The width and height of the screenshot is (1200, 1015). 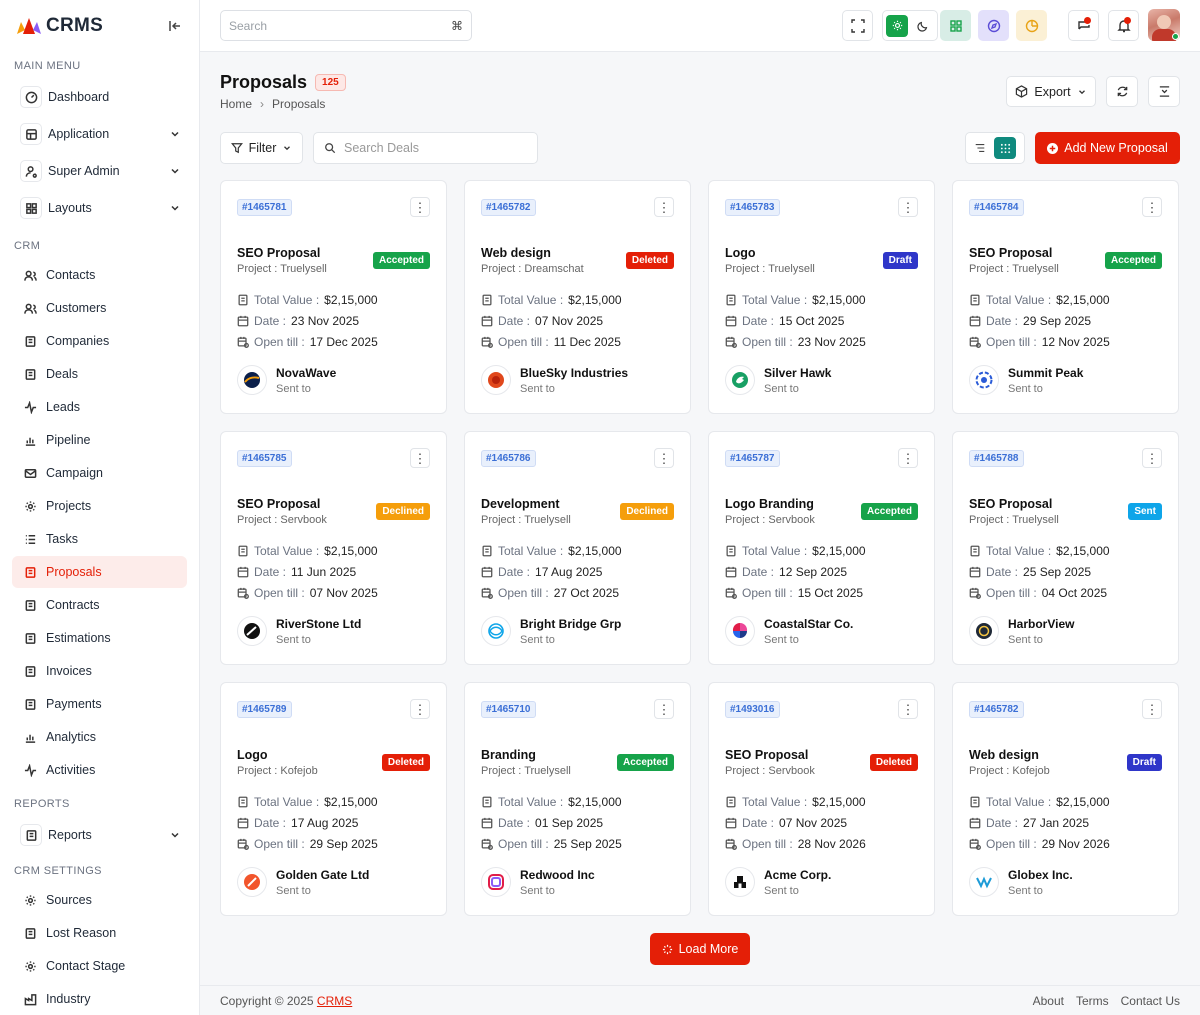 I want to click on sidebar-item-dashboard: Dashboard, so click(x=99, y=97).